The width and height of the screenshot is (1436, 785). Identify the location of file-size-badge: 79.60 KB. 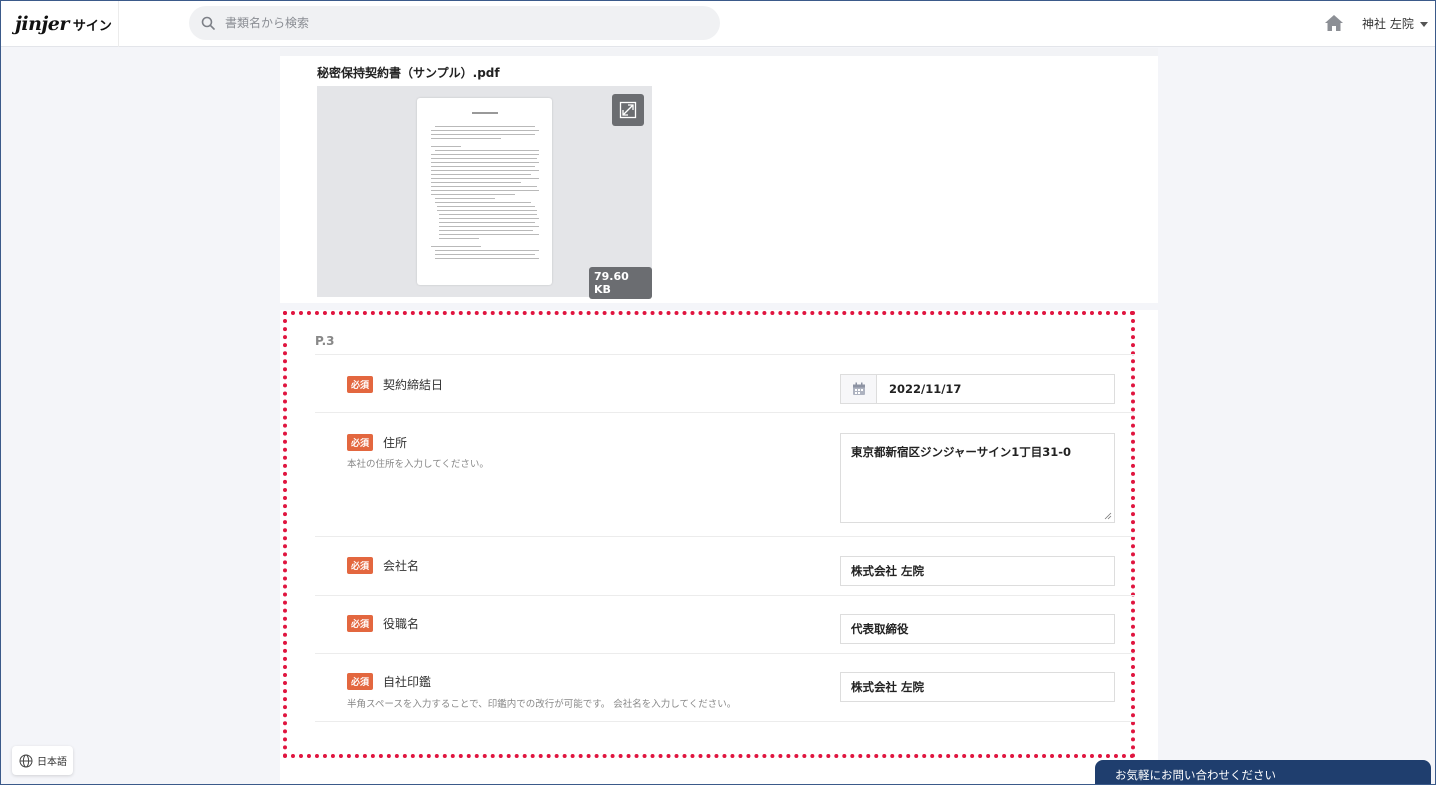
(620, 283).